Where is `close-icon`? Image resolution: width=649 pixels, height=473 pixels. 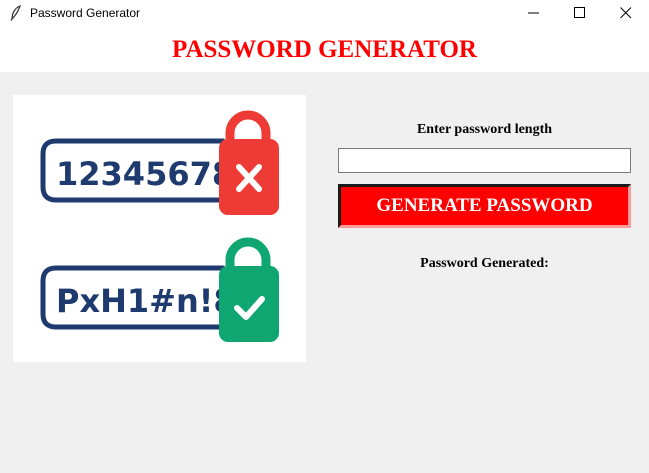
close-icon is located at coordinates (626, 13).